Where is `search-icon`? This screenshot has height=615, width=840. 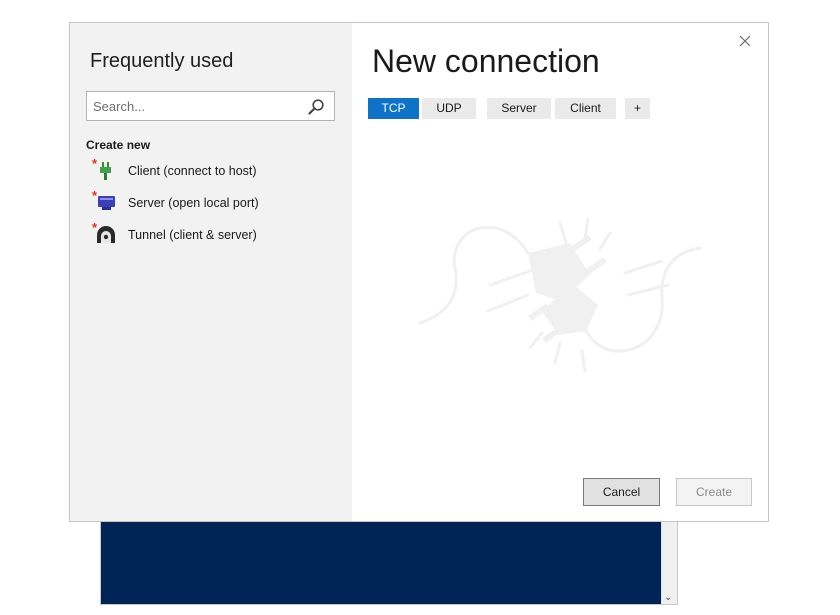 search-icon is located at coordinates (316, 107).